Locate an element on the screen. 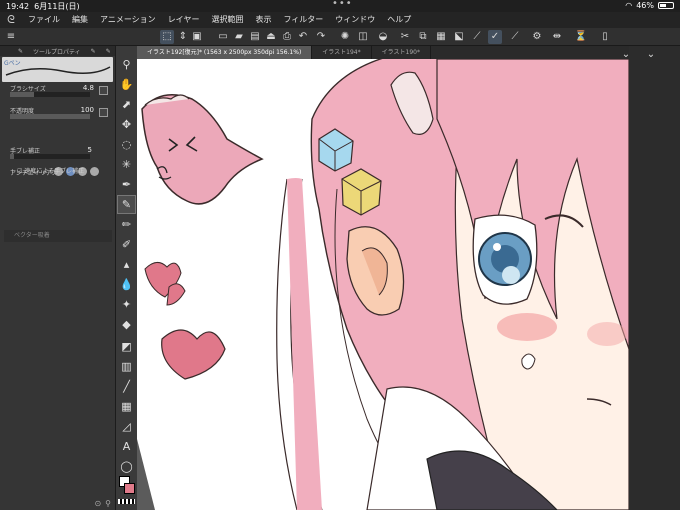  move-tool-icon: ✥ is located at coordinates (126, 124).